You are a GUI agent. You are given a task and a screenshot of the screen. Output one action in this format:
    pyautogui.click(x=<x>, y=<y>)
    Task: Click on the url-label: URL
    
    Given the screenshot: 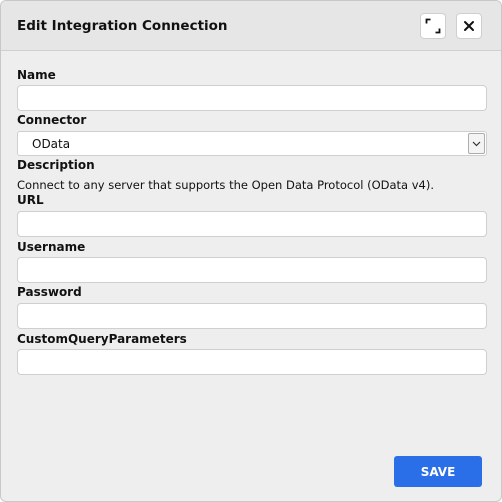 What is the action you would take?
    pyautogui.click(x=30, y=200)
    